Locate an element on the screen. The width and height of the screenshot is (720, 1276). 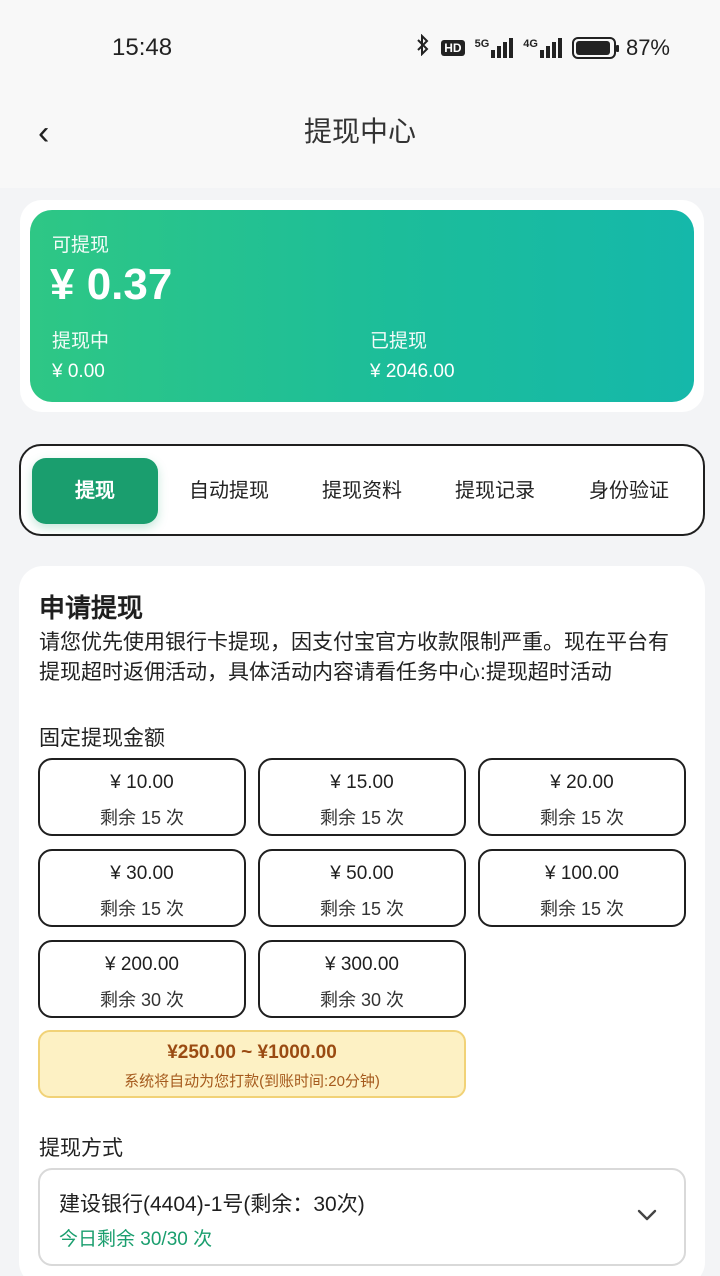
tab-withdraw-info: 提现资料 is located at coordinates (362, 491).